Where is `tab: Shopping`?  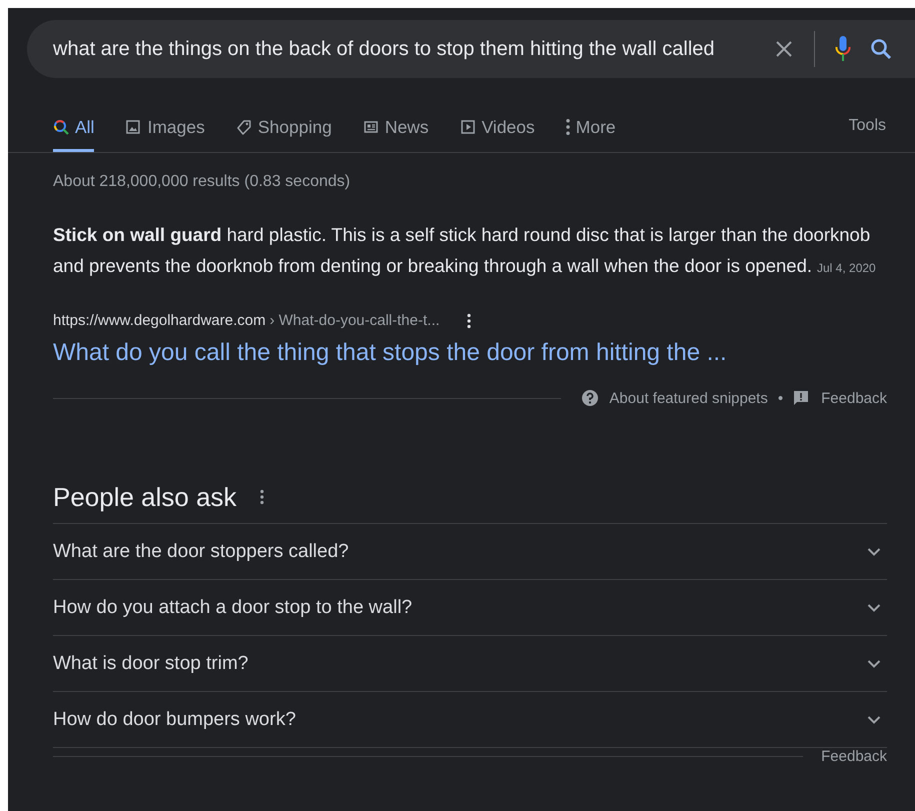 tab: Shopping is located at coordinates (284, 130).